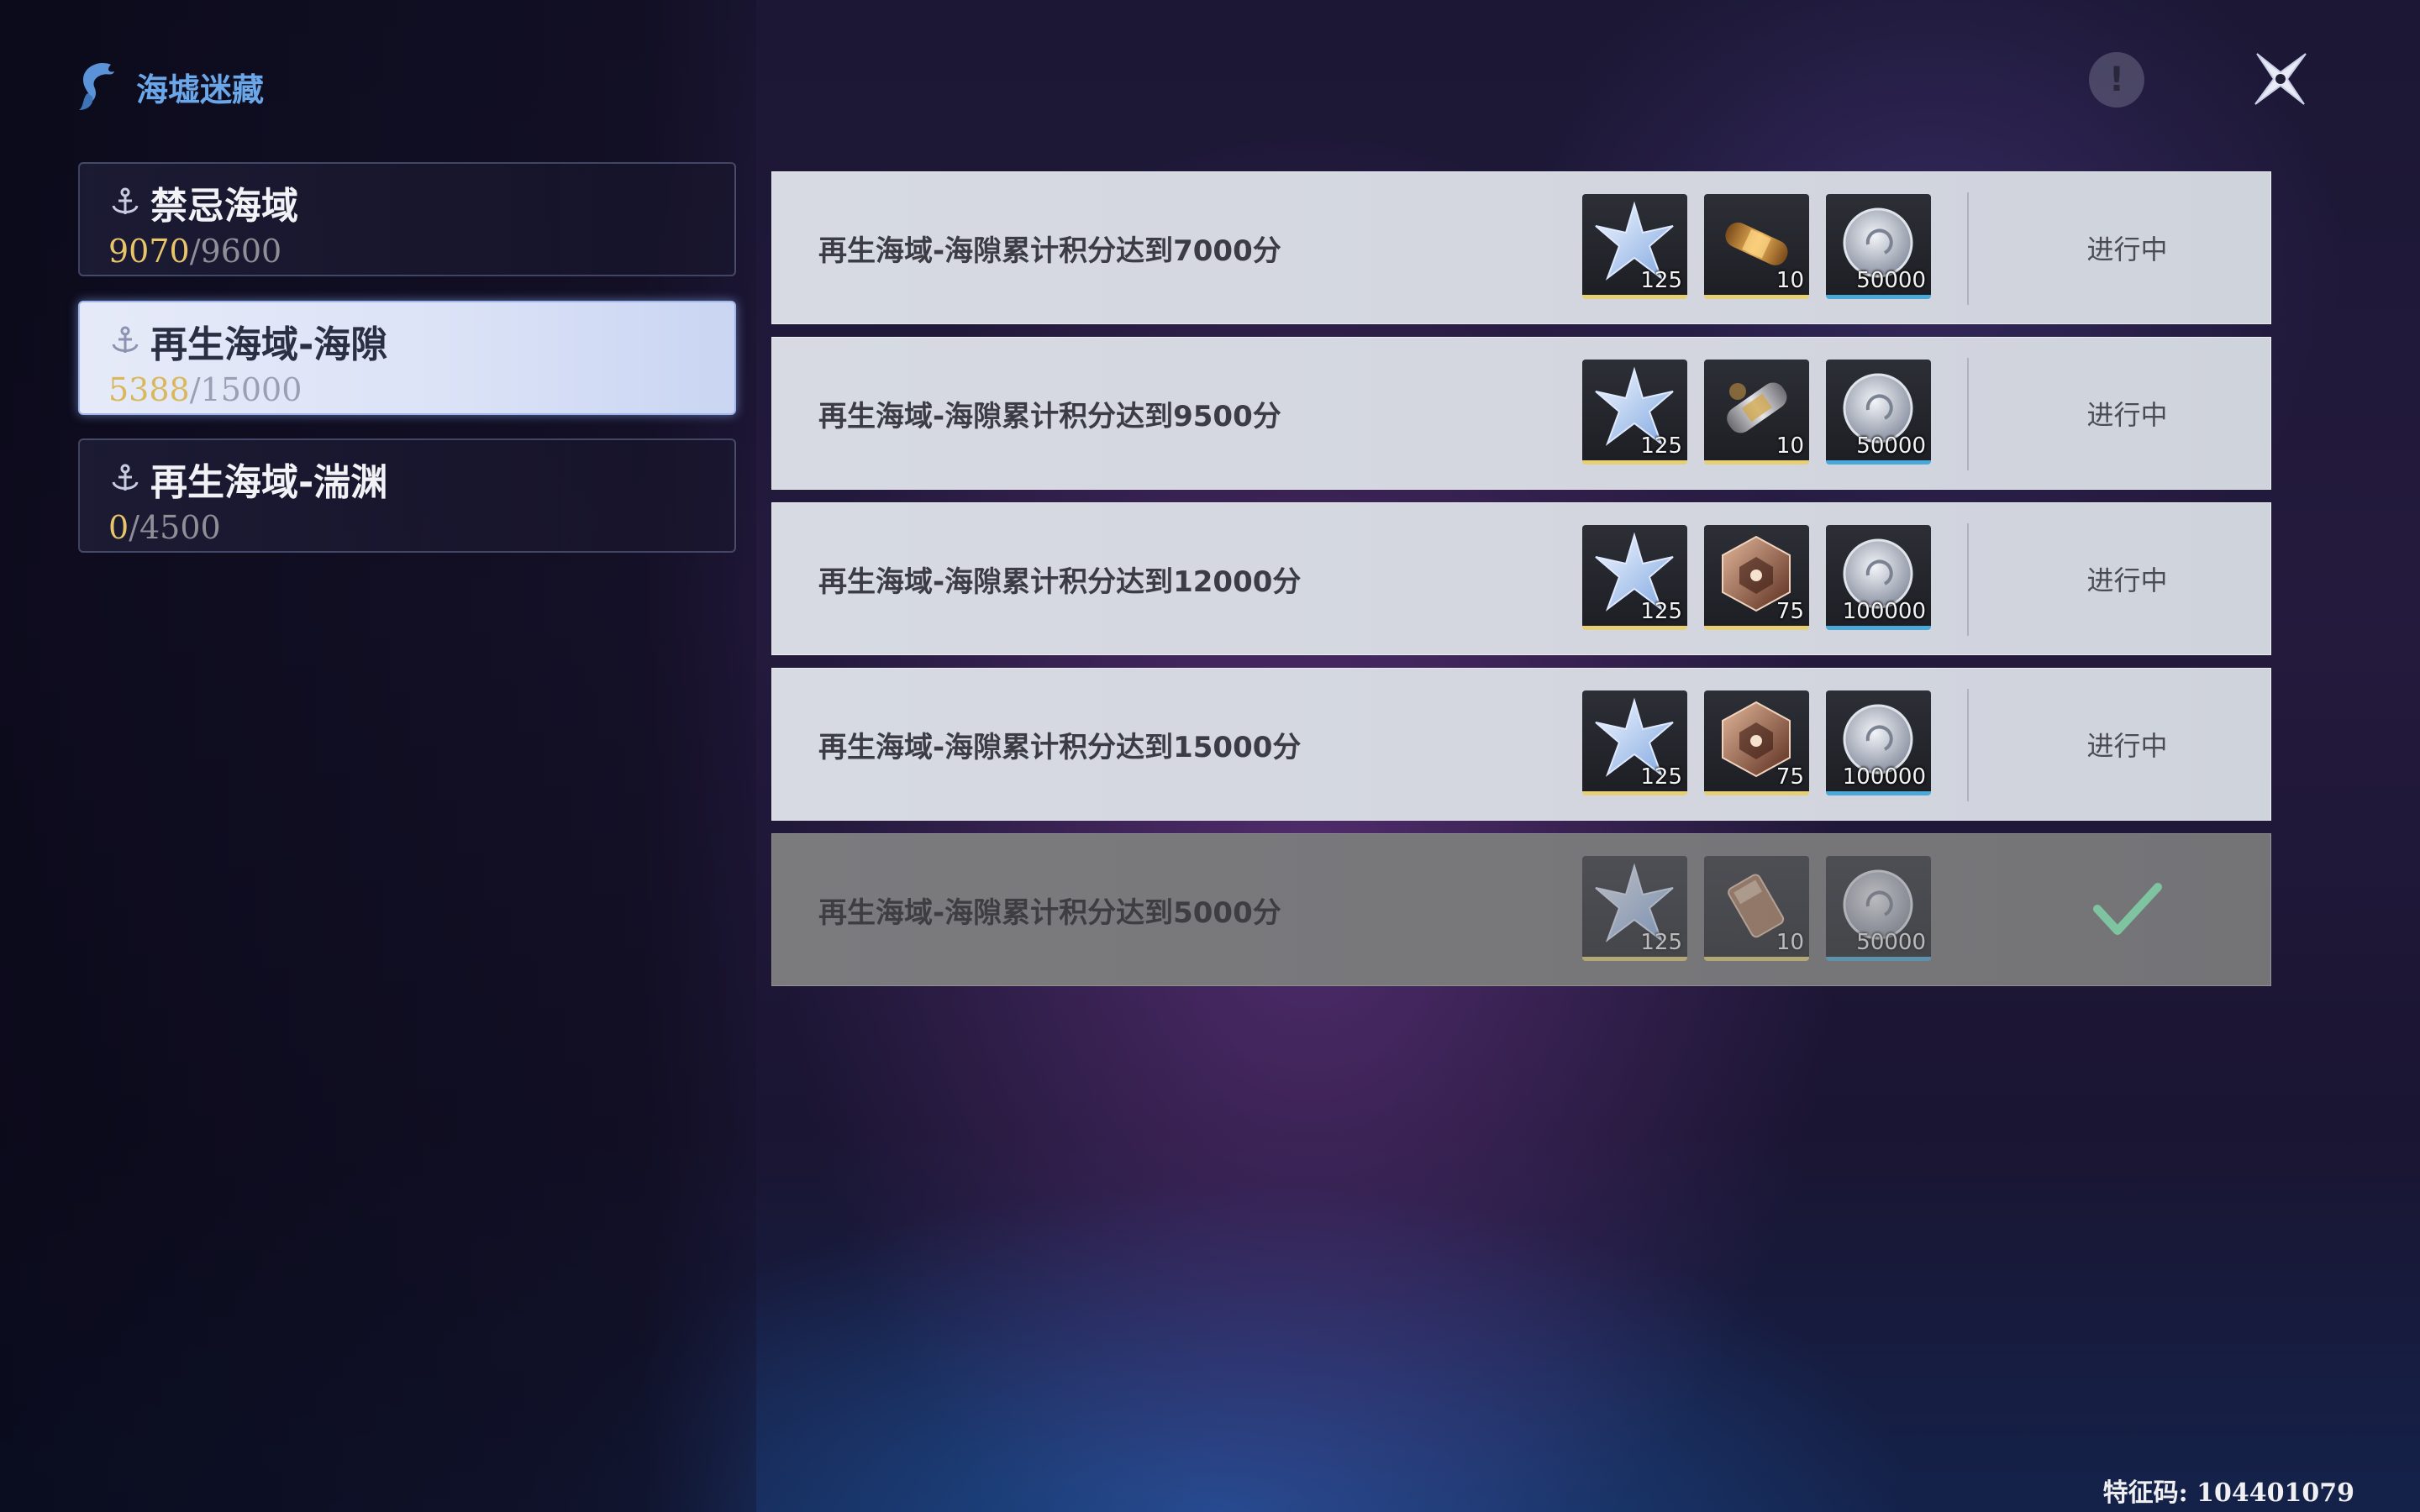 This screenshot has height=1512, width=2420. I want to click on task-row: 再生海域-海隙累计积分达到9500分 125 10 50000 进行中, so click(1521, 413).